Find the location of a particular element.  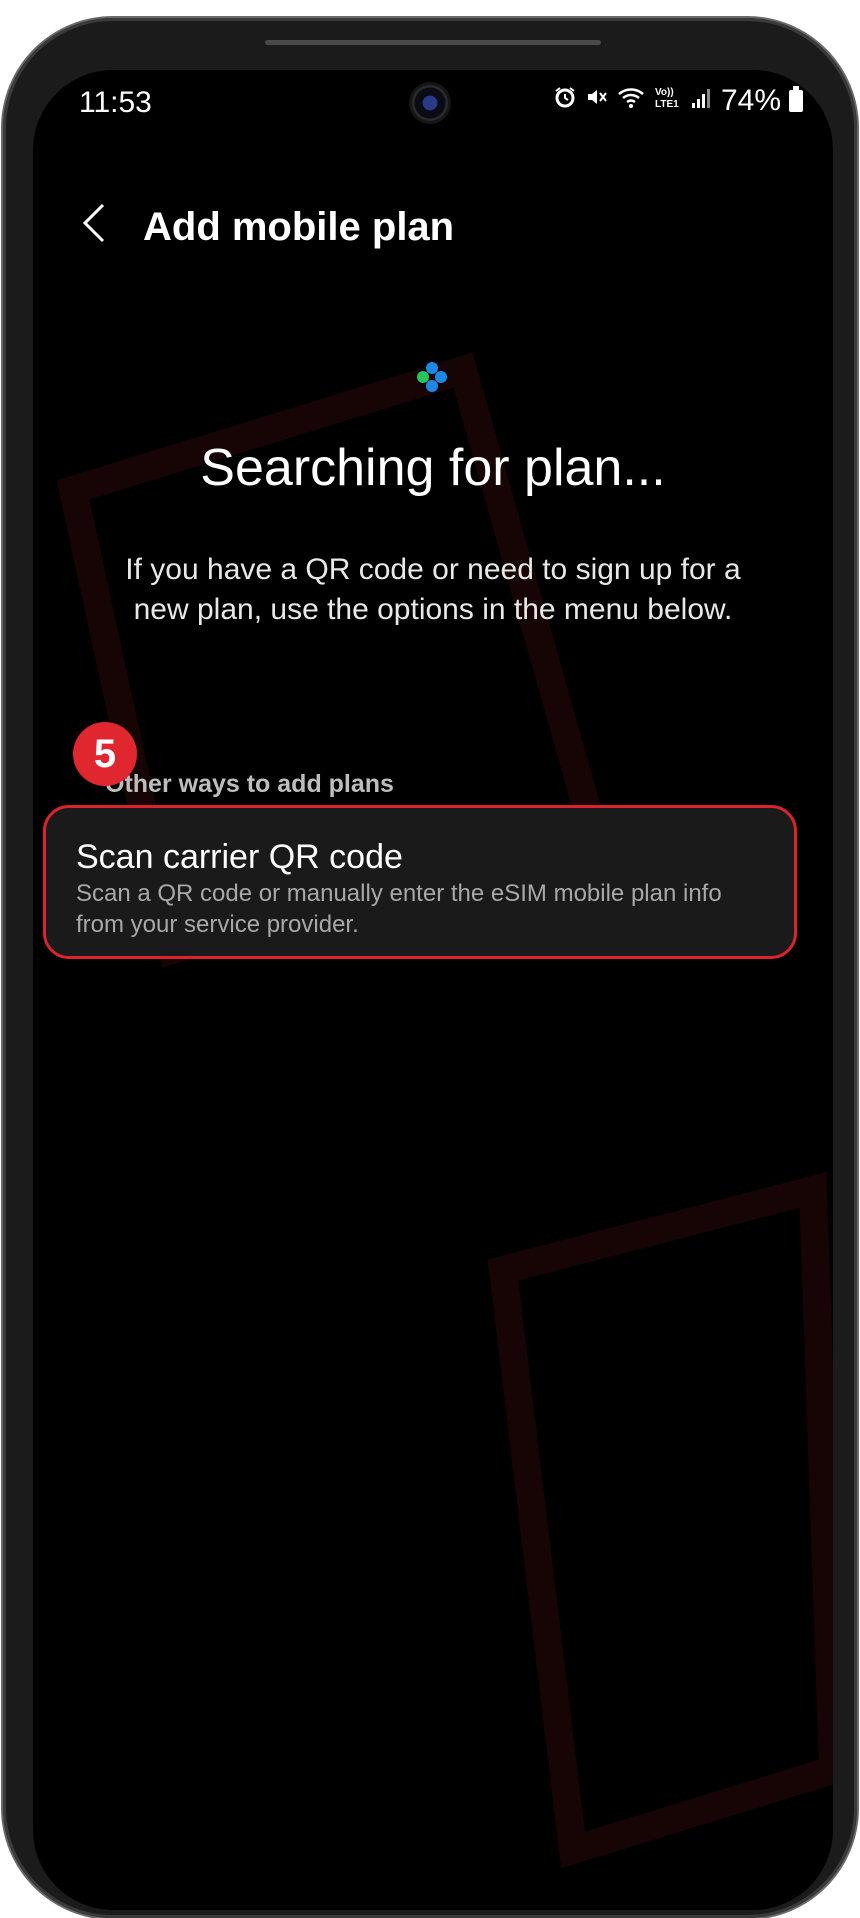

front-camera is located at coordinates (430, 103).